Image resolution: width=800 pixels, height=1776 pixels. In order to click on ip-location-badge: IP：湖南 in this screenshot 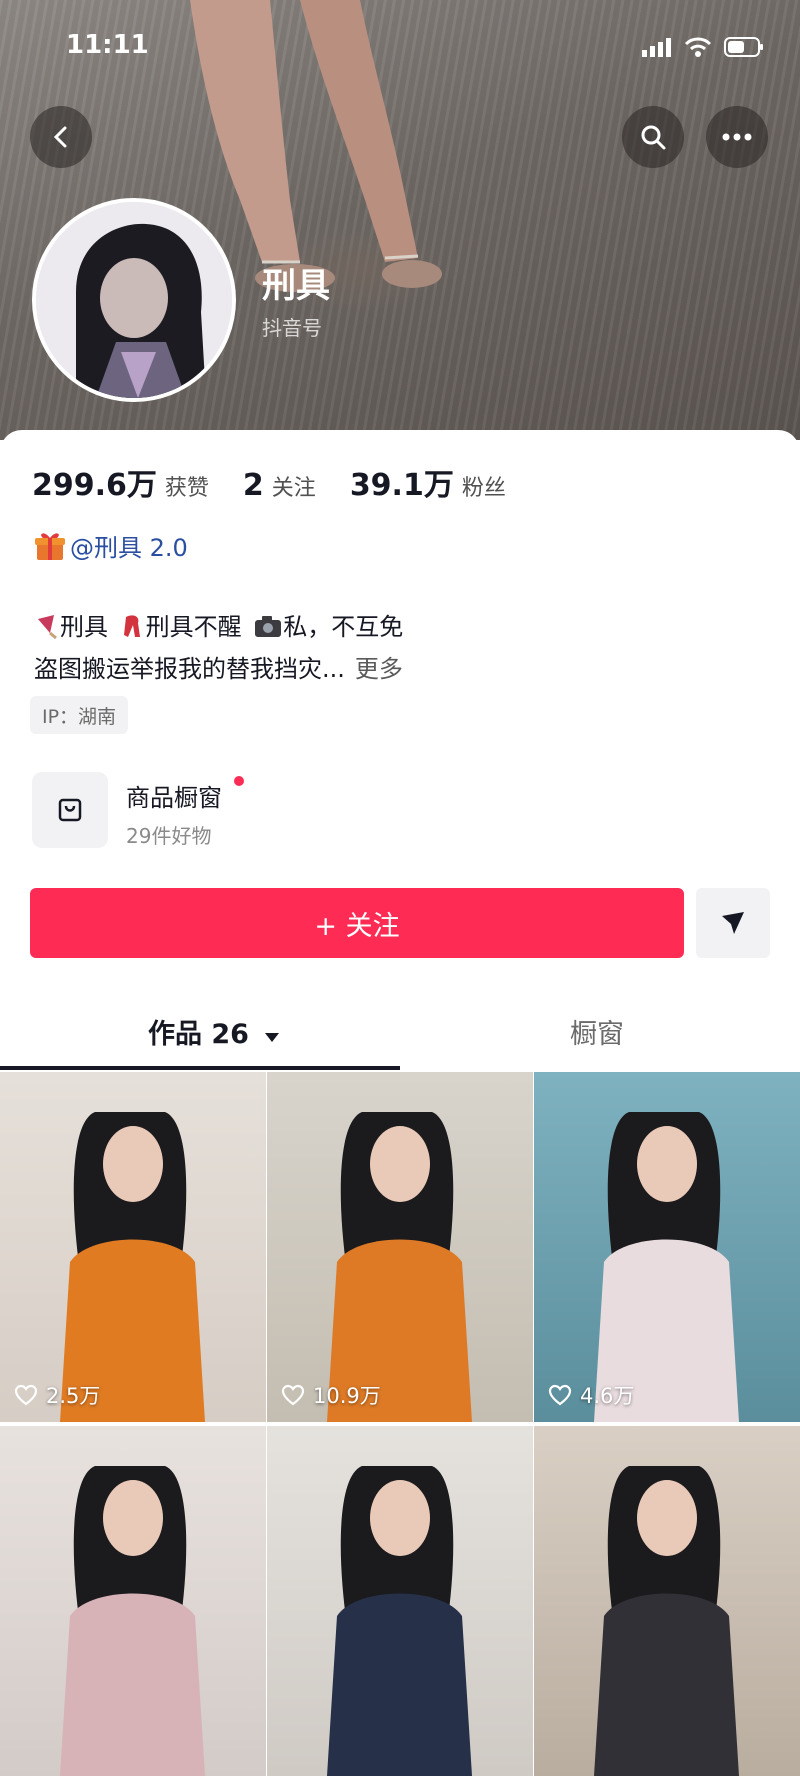, I will do `click(79, 715)`.